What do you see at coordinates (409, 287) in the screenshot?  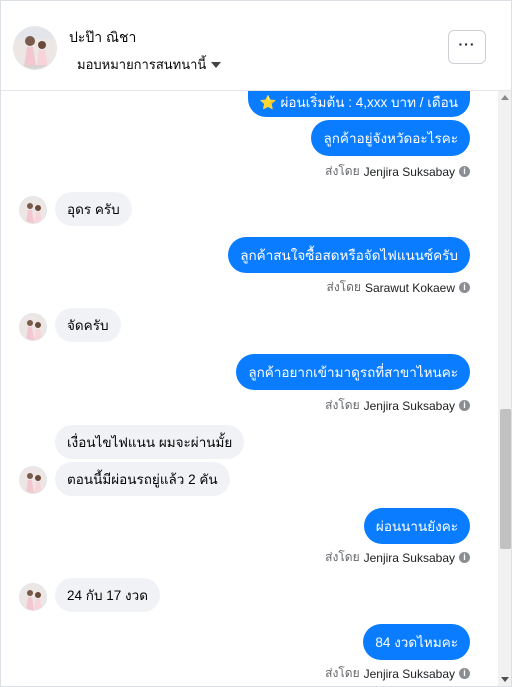 I see `sent-by-agent: Sarawut Kokaew` at bounding box center [409, 287].